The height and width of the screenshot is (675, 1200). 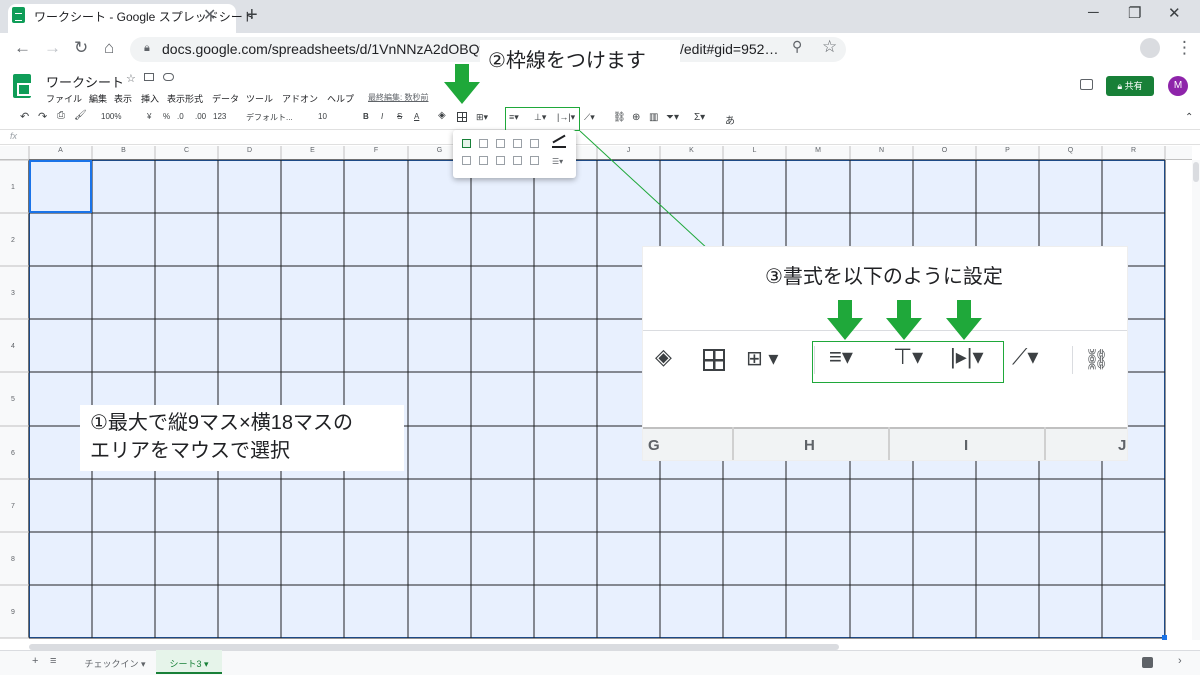 What do you see at coordinates (654, 445) in the screenshot?
I see `zoom-column-label: G` at bounding box center [654, 445].